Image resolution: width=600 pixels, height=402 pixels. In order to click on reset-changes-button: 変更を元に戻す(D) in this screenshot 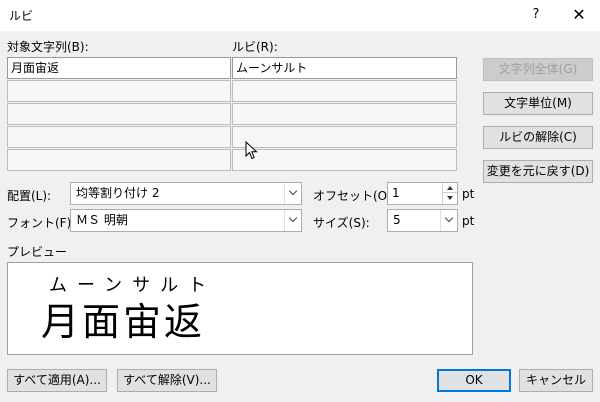, I will do `click(538, 171)`.